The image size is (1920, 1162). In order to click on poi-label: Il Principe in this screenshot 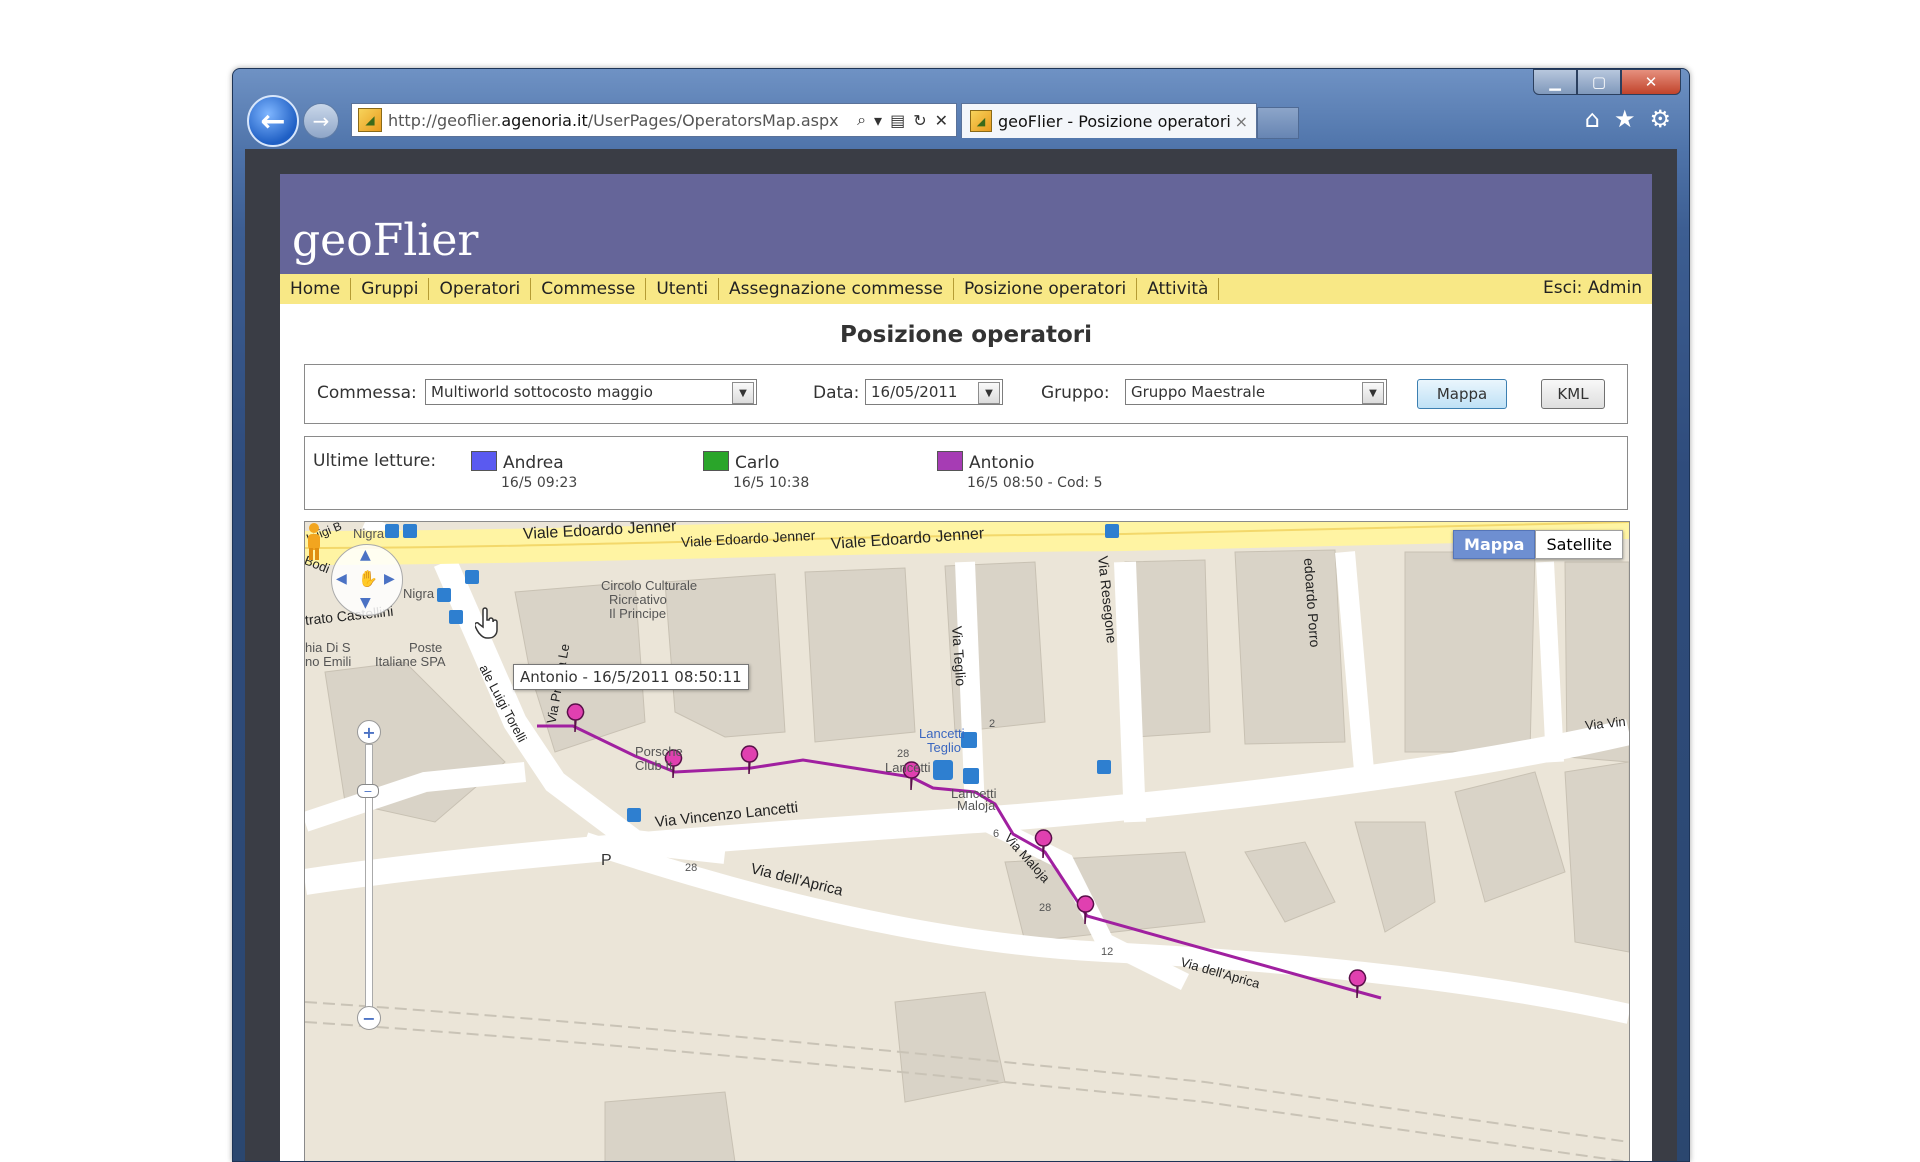, I will do `click(638, 613)`.